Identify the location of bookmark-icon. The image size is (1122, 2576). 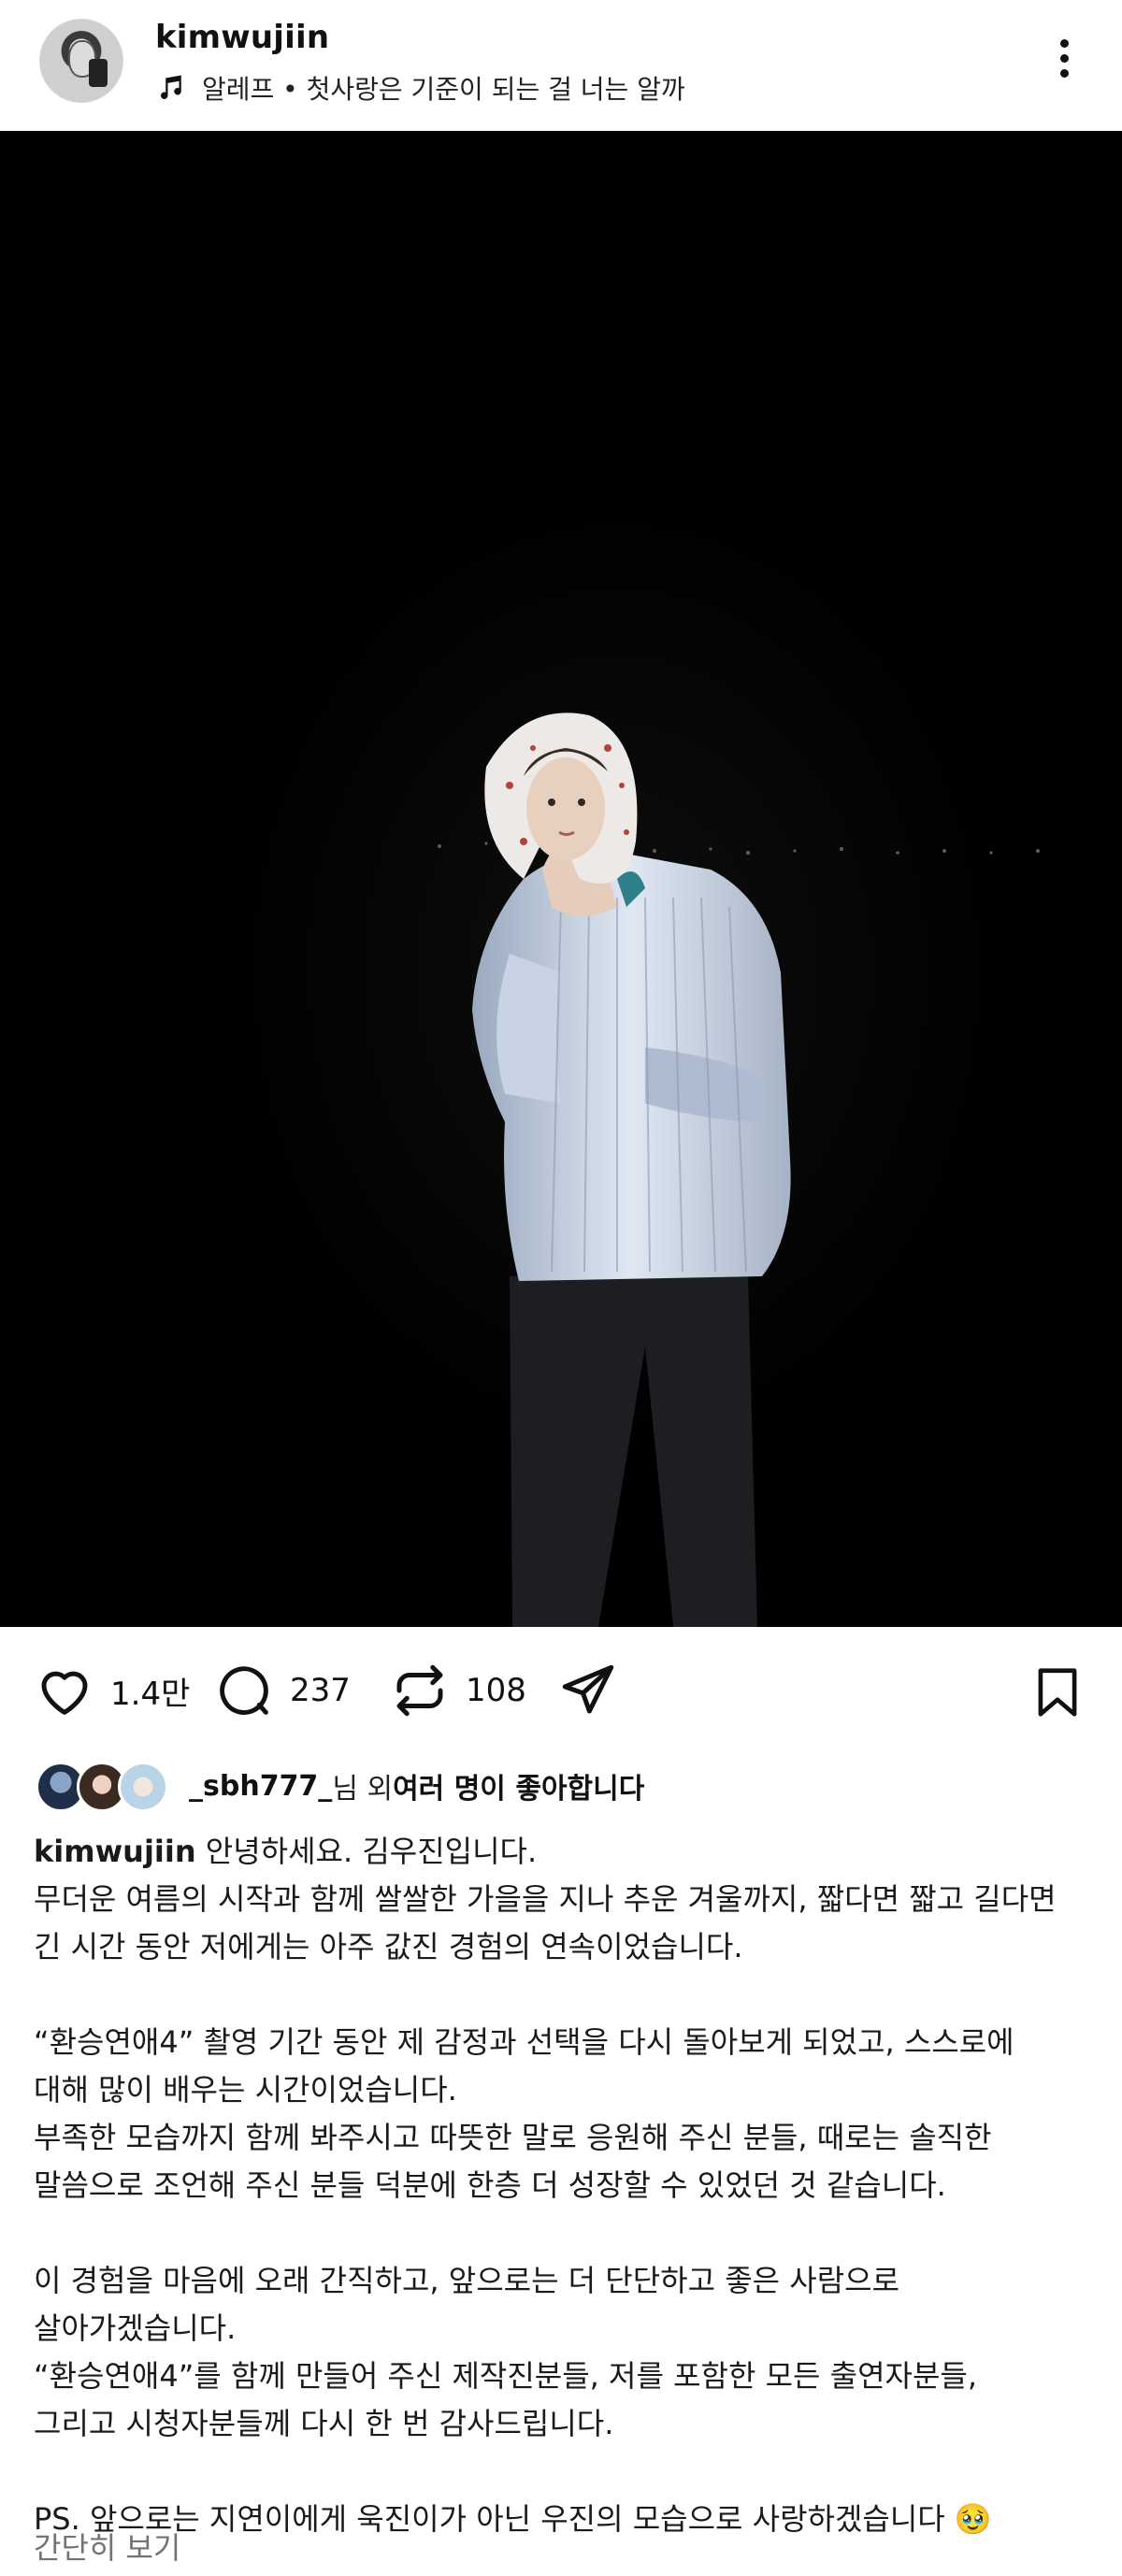
(1057, 1693).